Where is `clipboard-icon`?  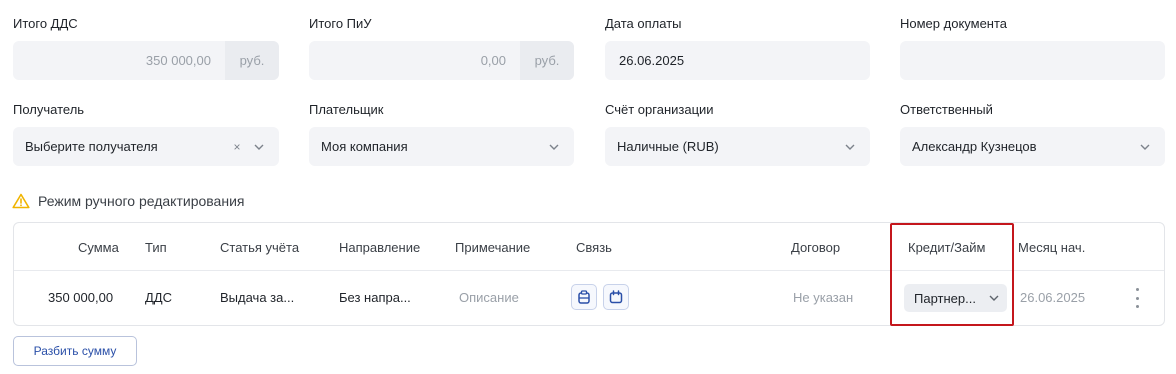 clipboard-icon is located at coordinates (584, 297).